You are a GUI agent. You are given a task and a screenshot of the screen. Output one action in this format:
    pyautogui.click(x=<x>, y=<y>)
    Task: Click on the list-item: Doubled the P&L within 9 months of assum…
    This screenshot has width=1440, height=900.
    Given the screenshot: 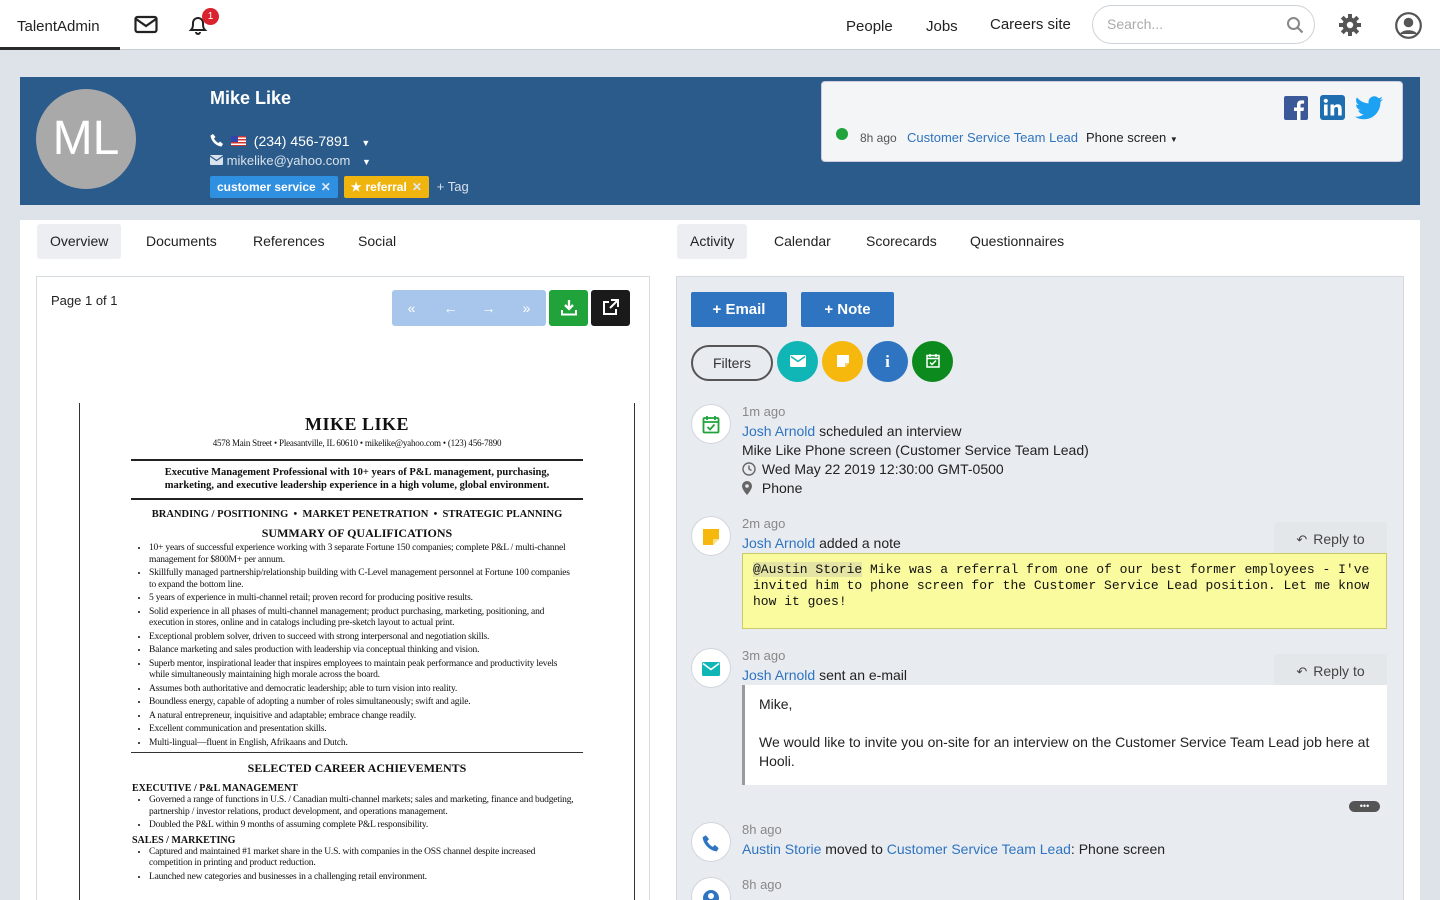 What is the action you would take?
    pyautogui.click(x=363, y=826)
    